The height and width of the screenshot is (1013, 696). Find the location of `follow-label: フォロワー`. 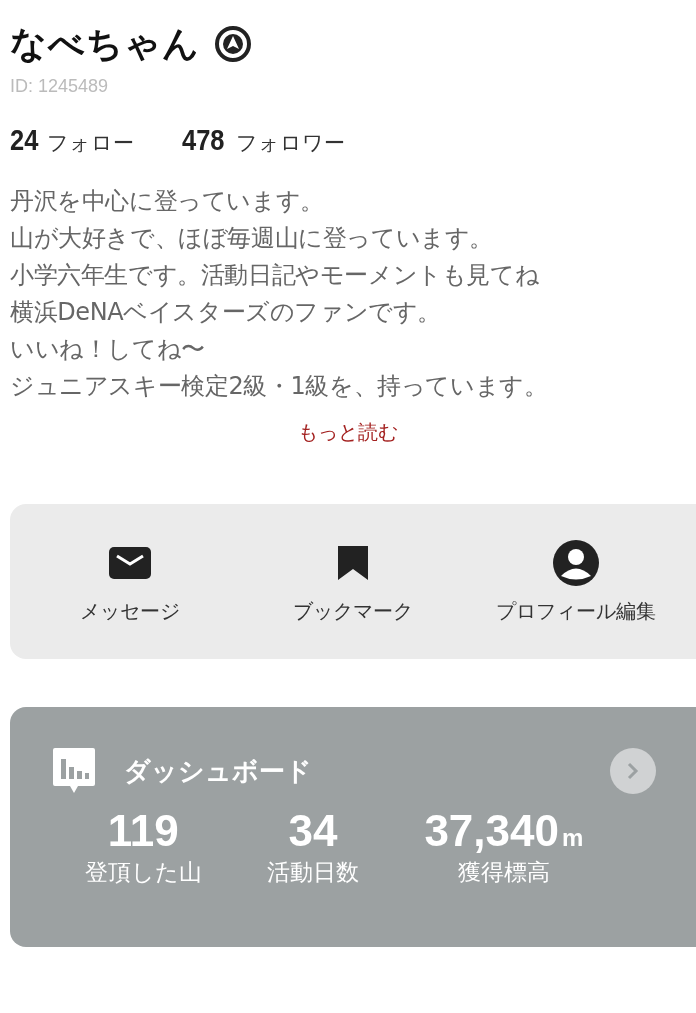

follow-label: フォロワー is located at coordinates (291, 143).